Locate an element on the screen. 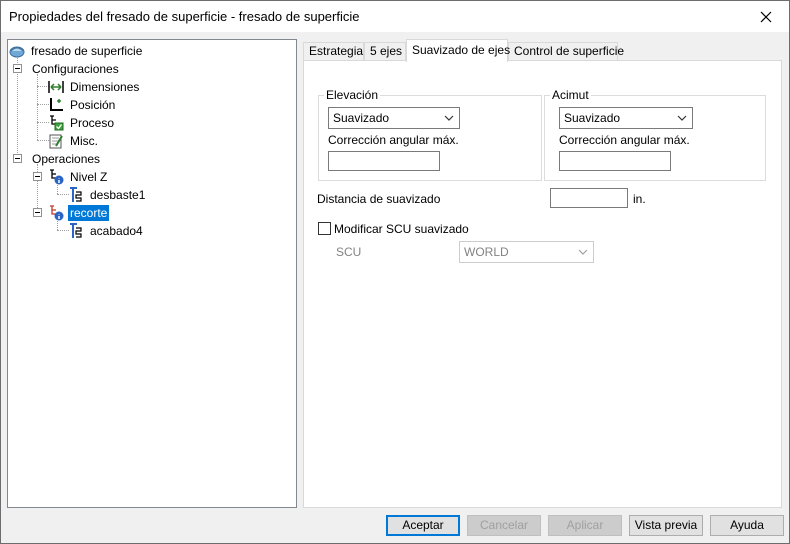 Image resolution: width=790 pixels, height=544 pixels. close-icon is located at coordinates (766, 16).